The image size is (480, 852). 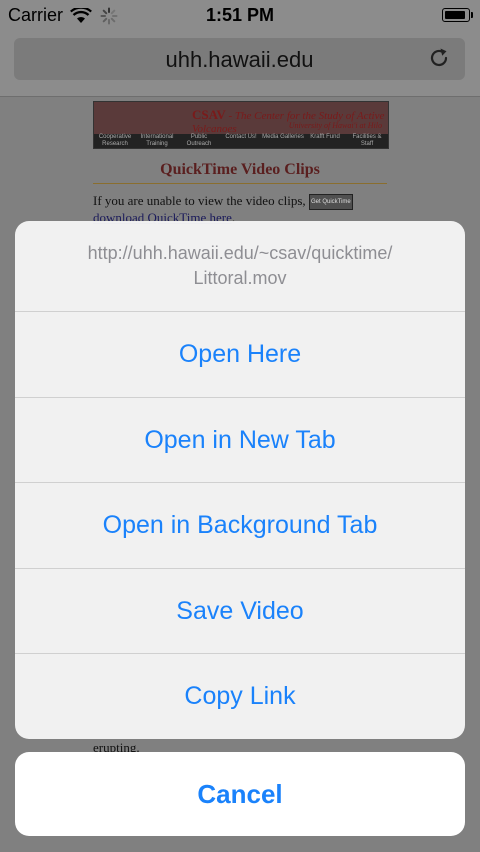 I want to click on battery-icon, so click(x=457, y=15).